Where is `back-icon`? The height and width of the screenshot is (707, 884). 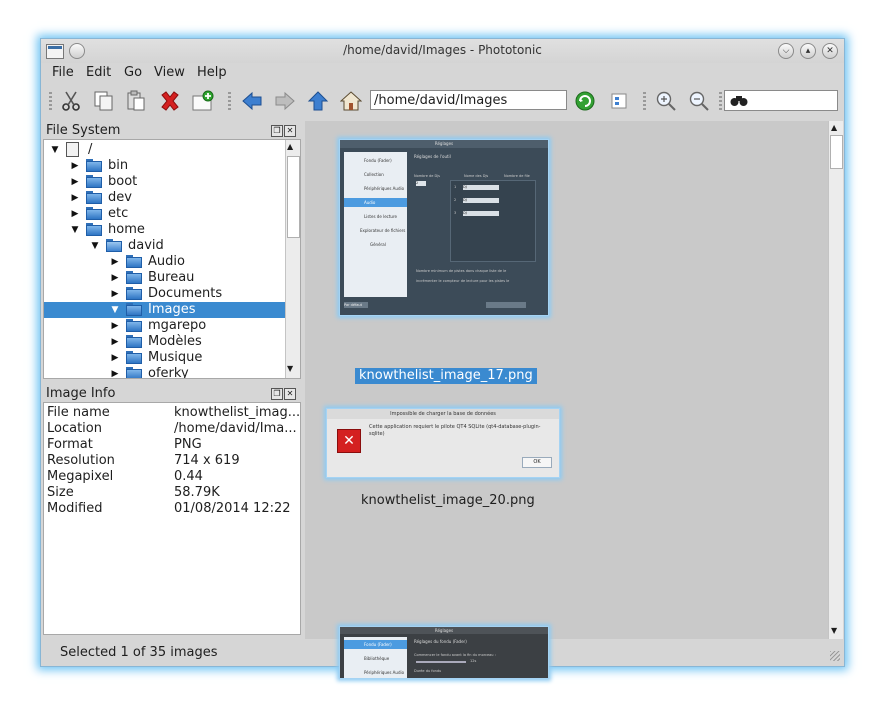 back-icon is located at coordinates (252, 101).